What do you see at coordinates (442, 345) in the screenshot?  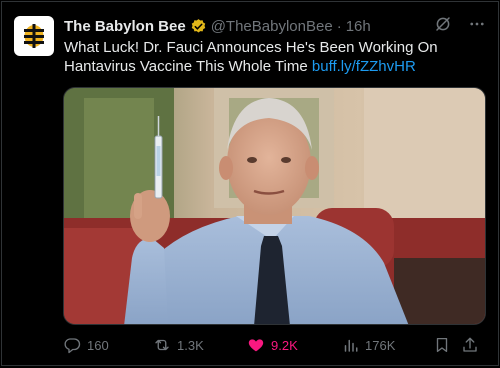 I see `bookmark-icon` at bounding box center [442, 345].